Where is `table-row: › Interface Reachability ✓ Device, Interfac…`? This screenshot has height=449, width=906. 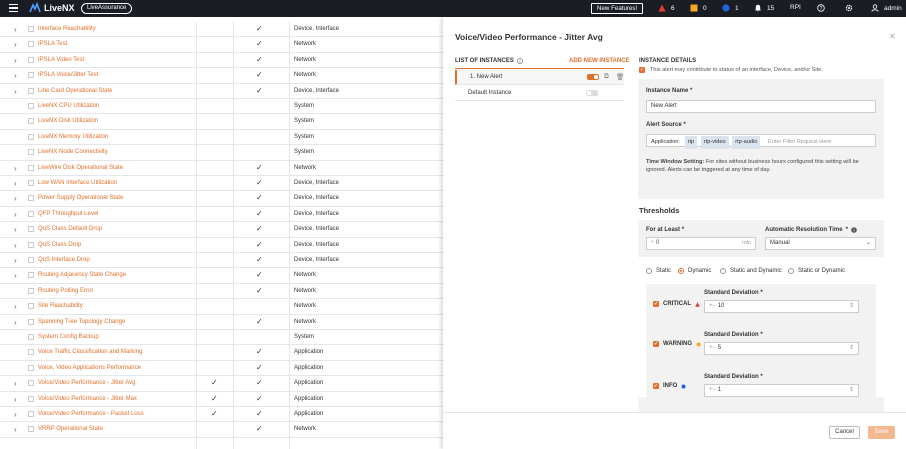
table-row: › Interface Reachability ✓ Device, Interfac… is located at coordinates (221, 30).